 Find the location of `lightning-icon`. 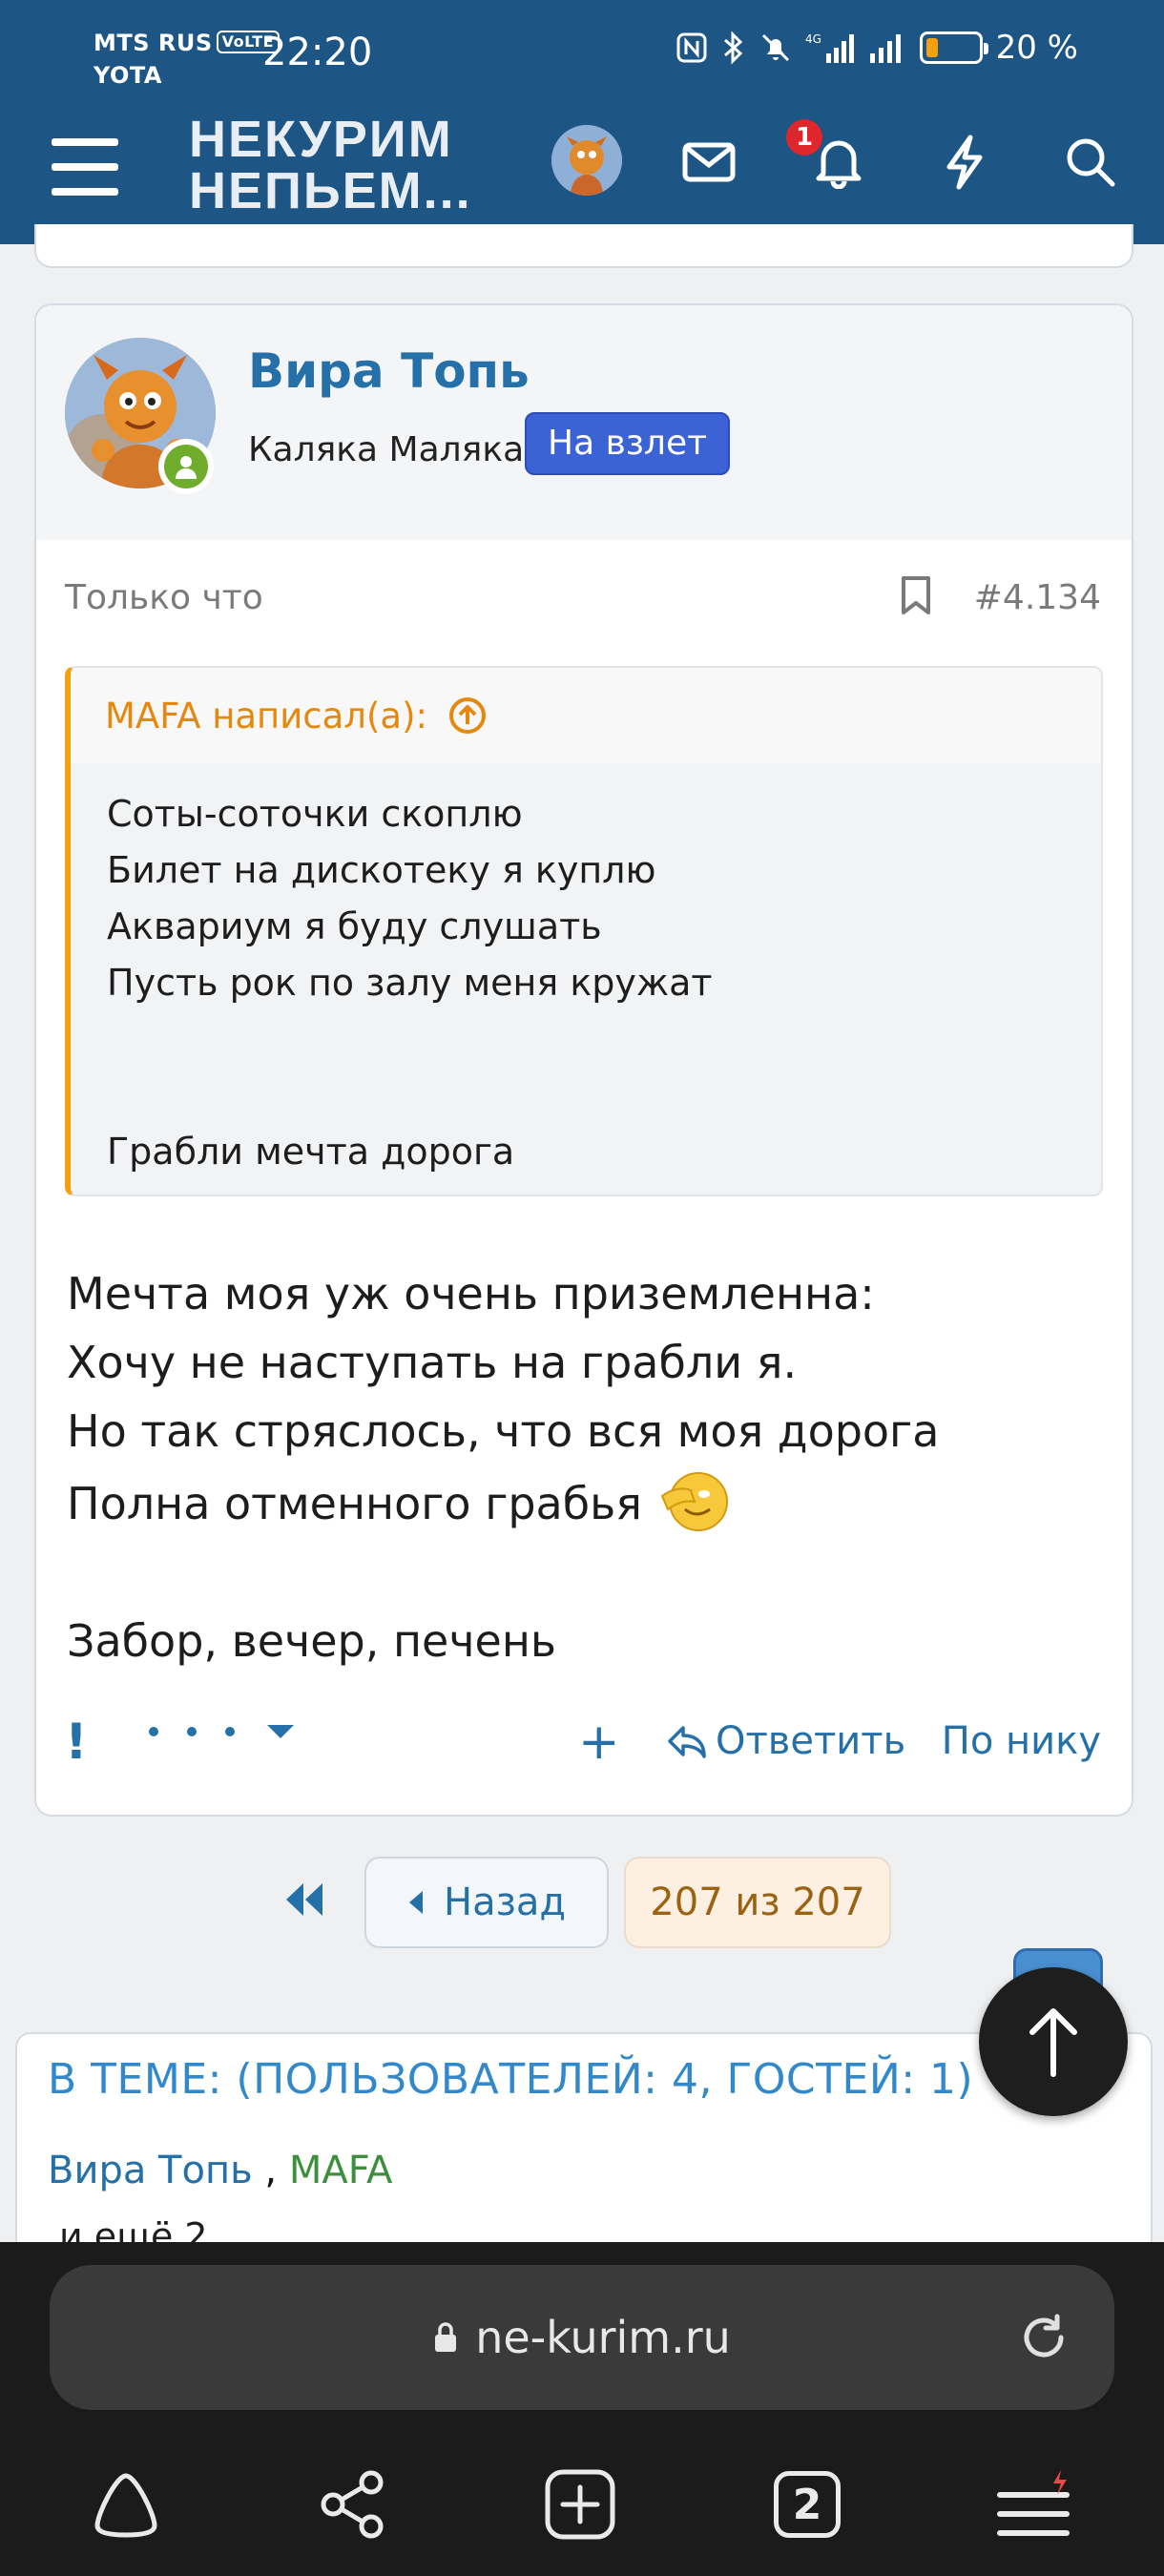

lightning-icon is located at coordinates (964, 162).